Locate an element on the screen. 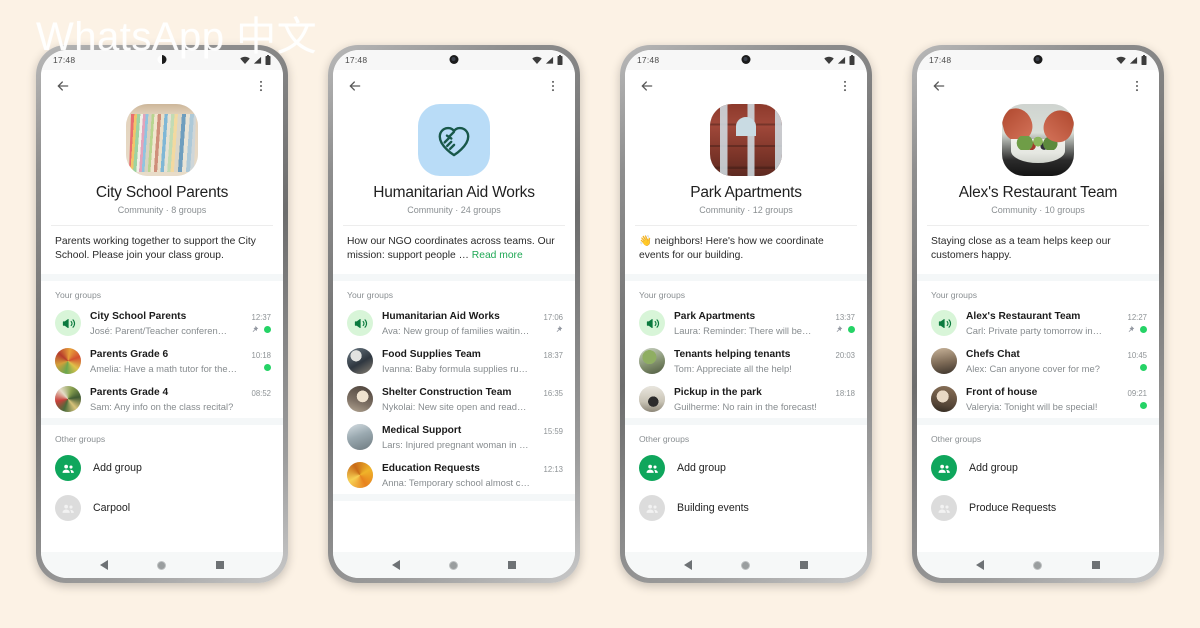  status-indicators is located at coordinates (1131, 60).